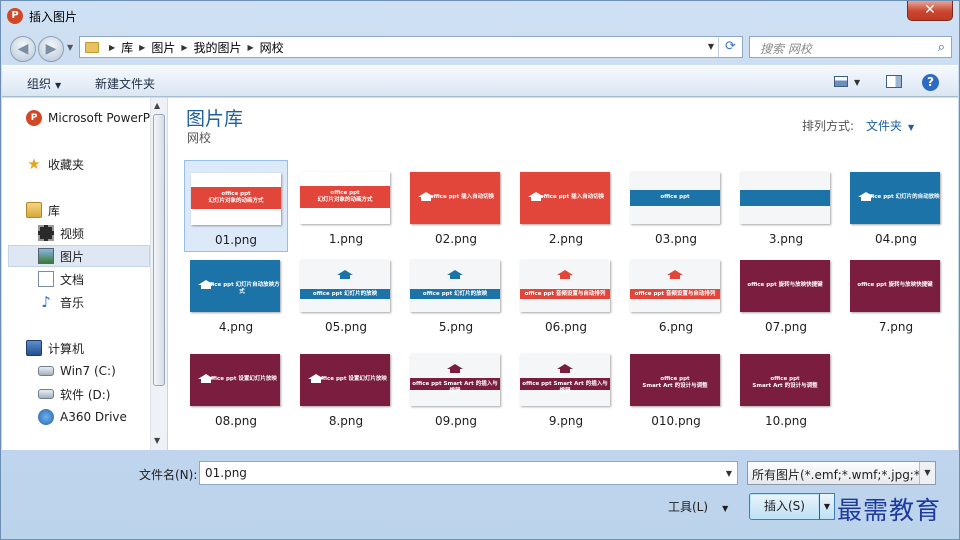 The height and width of the screenshot is (540, 960). I want to click on sidebar-item-label: 音乐, so click(72, 302).